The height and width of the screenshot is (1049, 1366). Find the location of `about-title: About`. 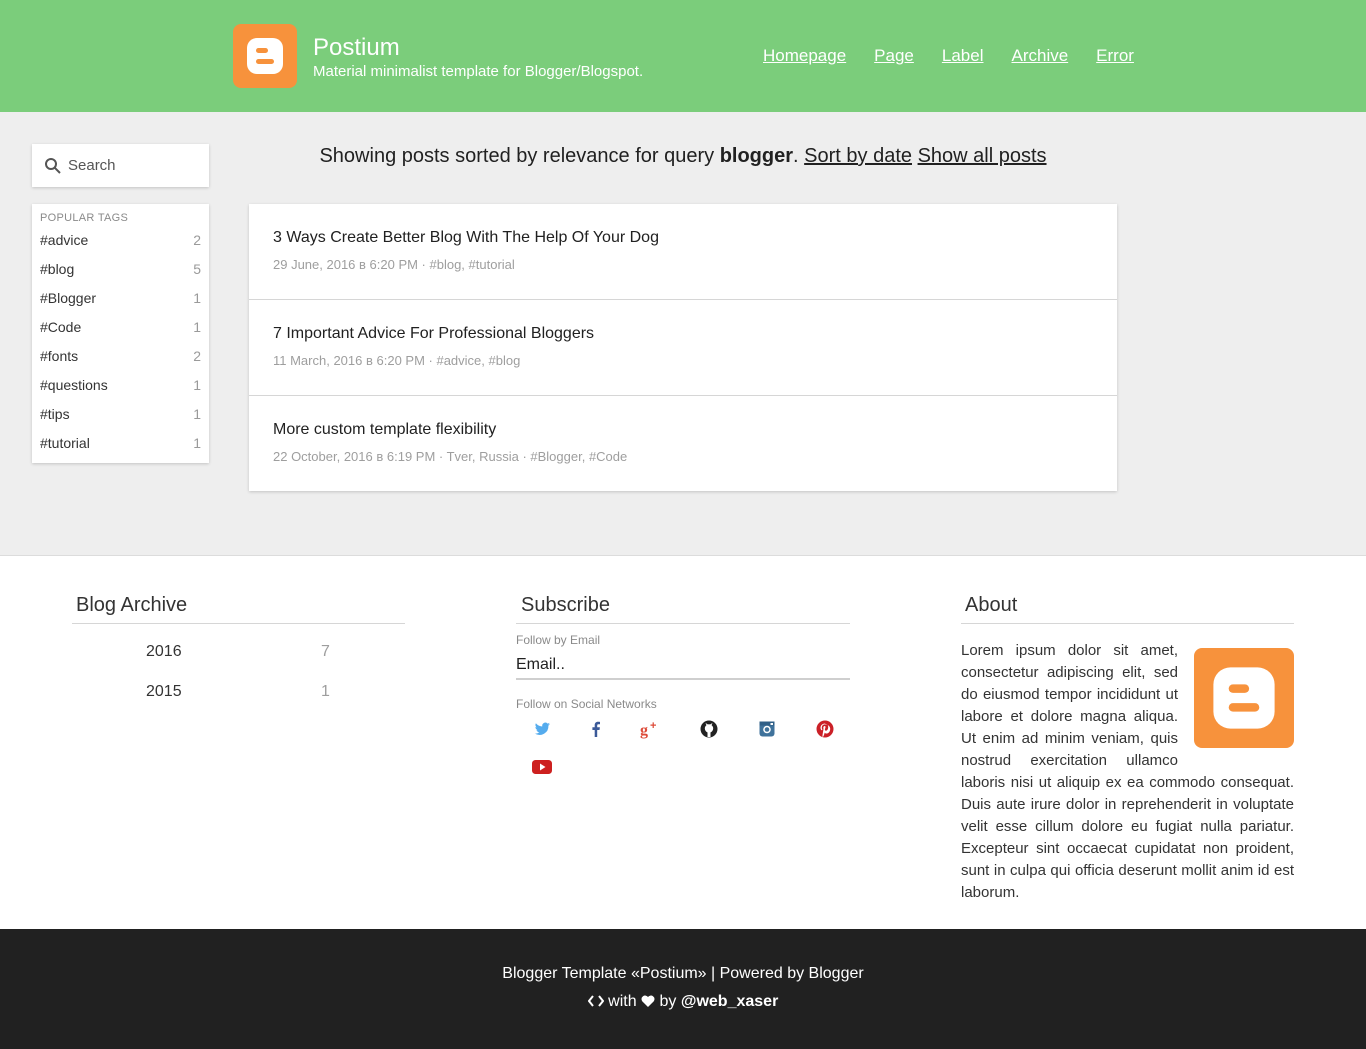

about-title: About is located at coordinates (991, 605).